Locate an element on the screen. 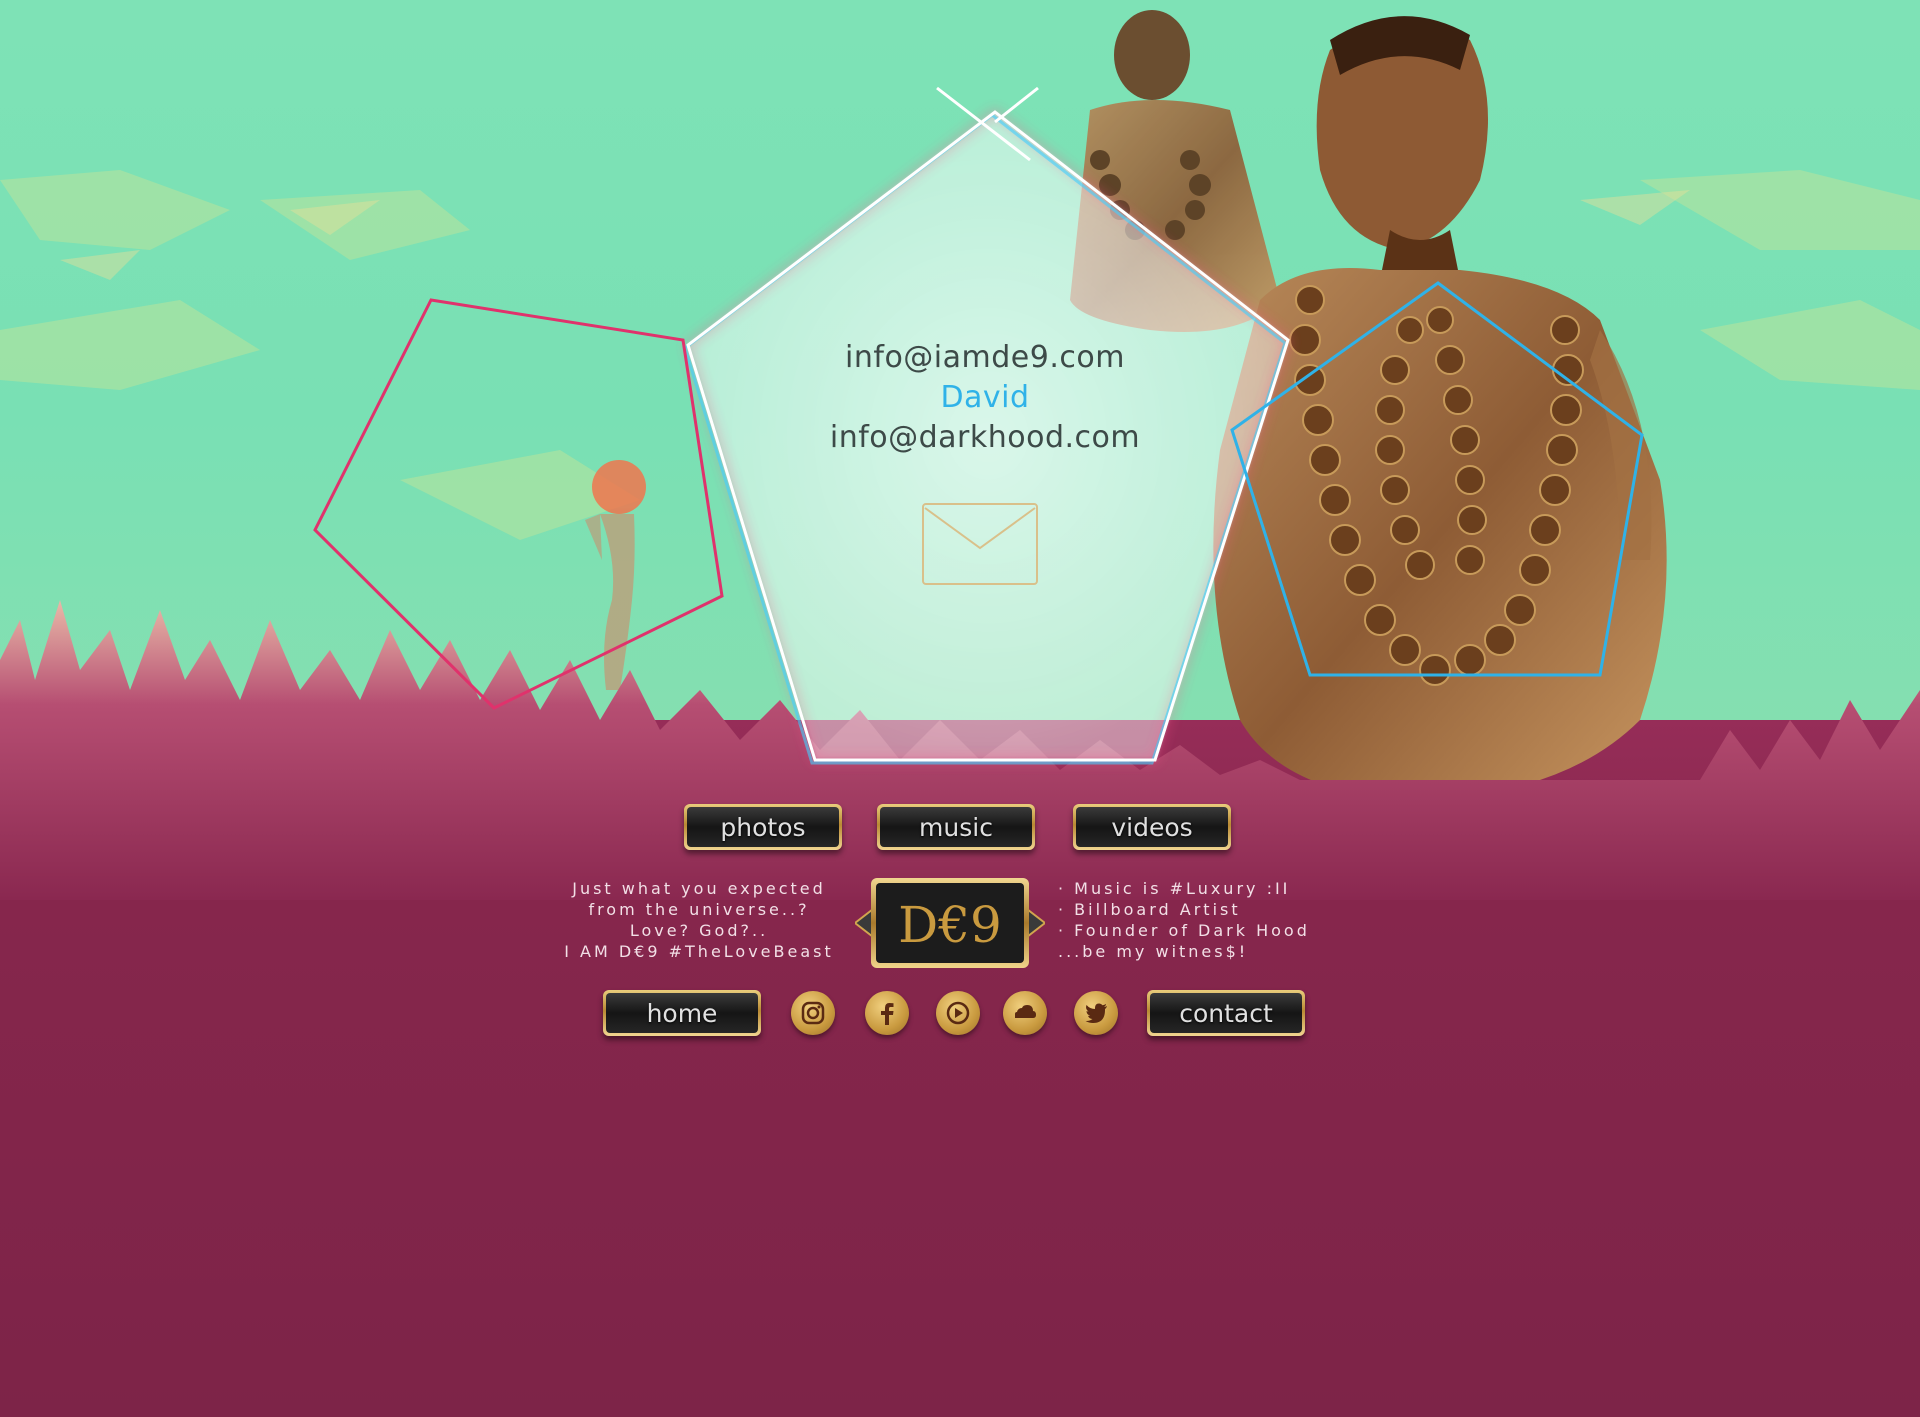 The height and width of the screenshot is (1417, 1920). tagline-left-line: I AM D€9 #TheLoveBeast is located at coordinates (699, 951).